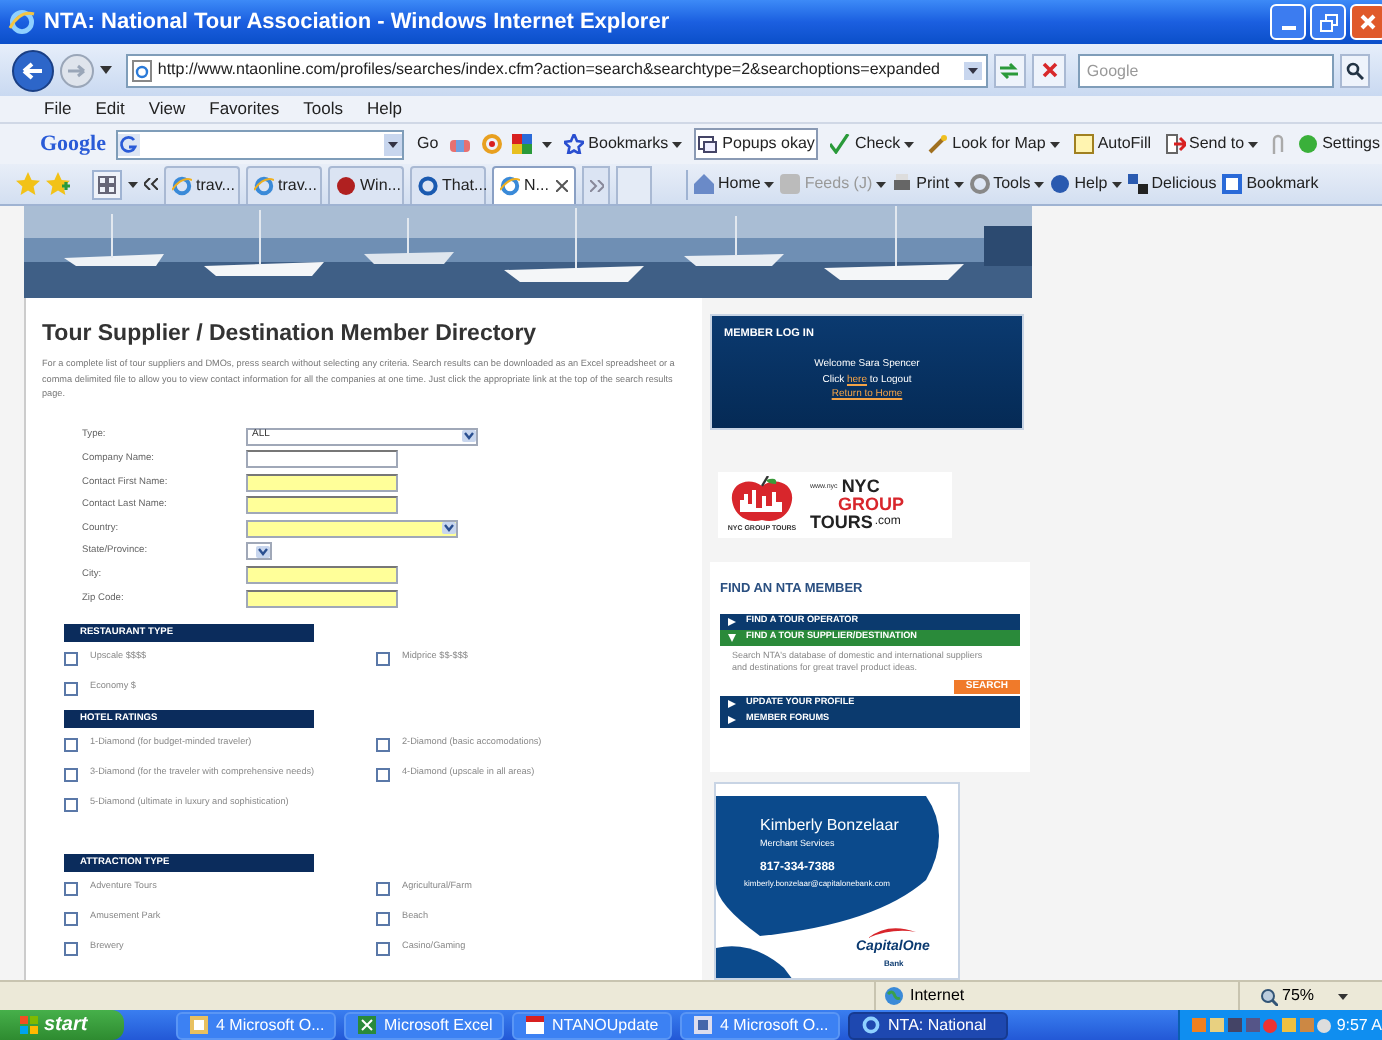 Image resolution: width=1382 pixels, height=1040 pixels. I want to click on taskbar-button: Microsoft Excel, so click(424, 1025).